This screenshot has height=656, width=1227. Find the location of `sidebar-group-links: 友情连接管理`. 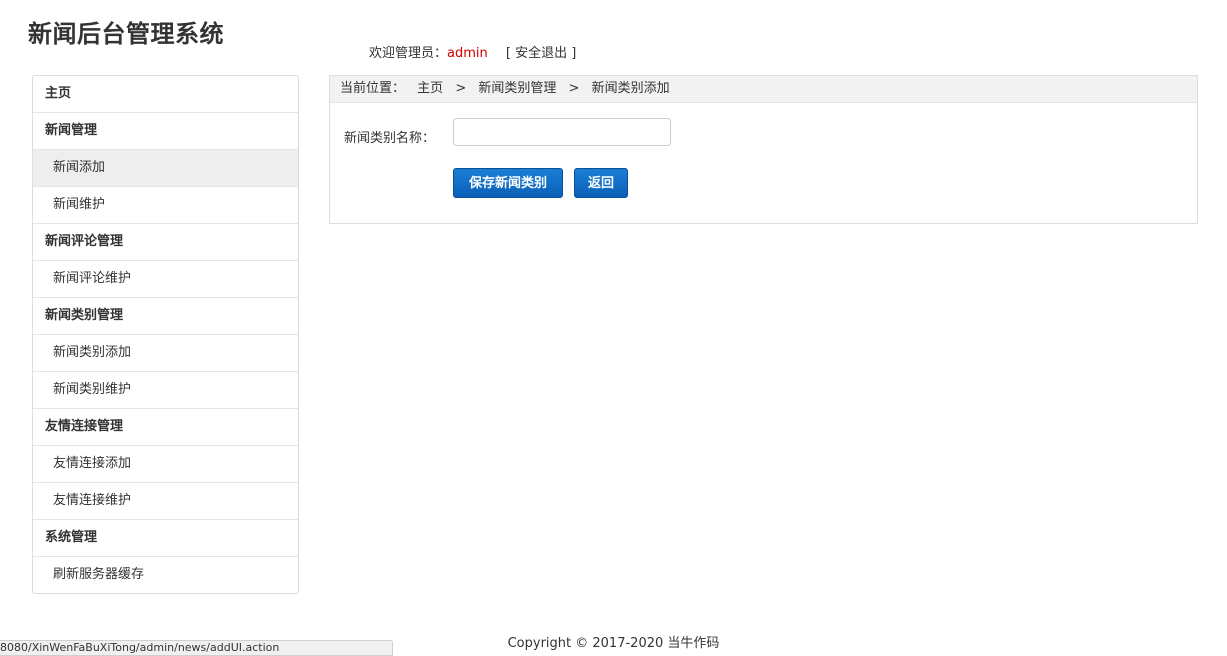

sidebar-group-links: 友情连接管理 is located at coordinates (165, 426).